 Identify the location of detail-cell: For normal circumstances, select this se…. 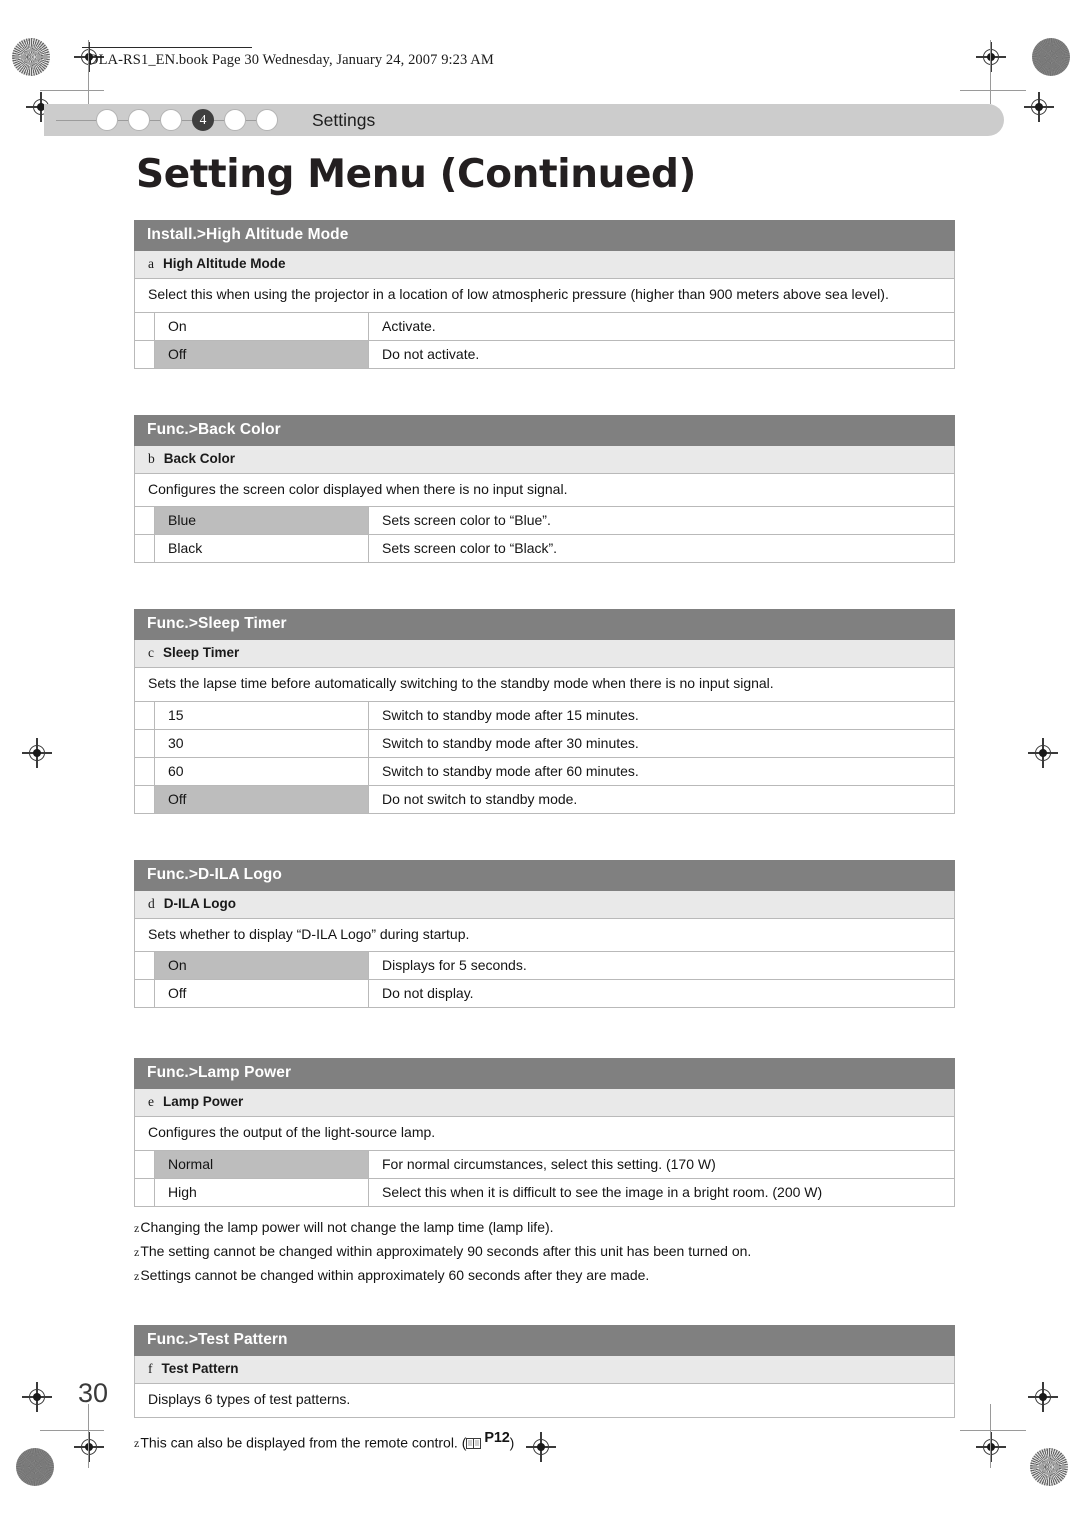
(661, 1164).